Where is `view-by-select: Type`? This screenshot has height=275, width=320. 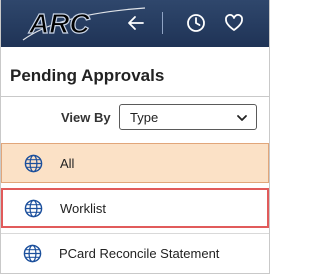 view-by-select: Type is located at coordinates (188, 117).